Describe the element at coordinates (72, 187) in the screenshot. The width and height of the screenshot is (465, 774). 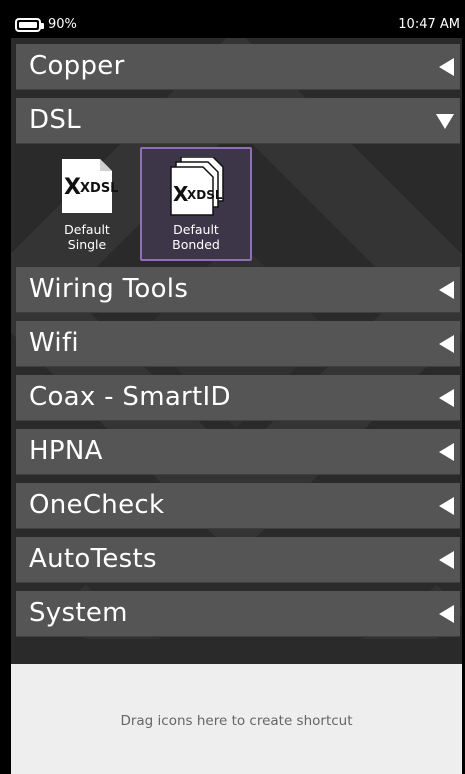
I see `svg-text: X` at that location.